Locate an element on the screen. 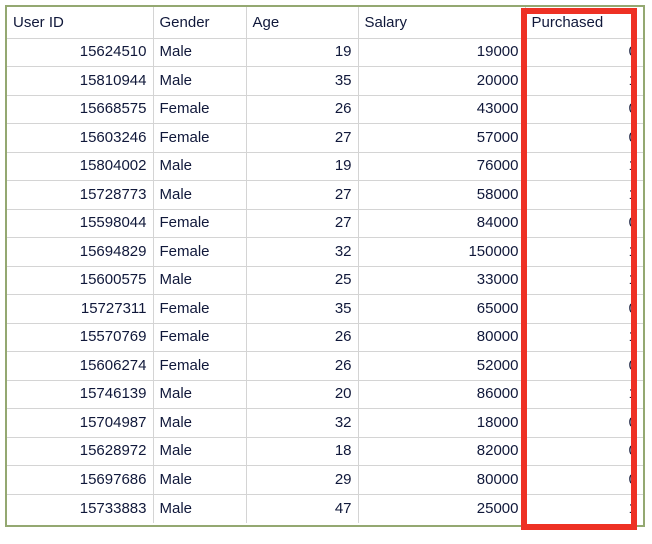 The width and height of the screenshot is (652, 544). cell-age: 20 is located at coordinates (302, 394).